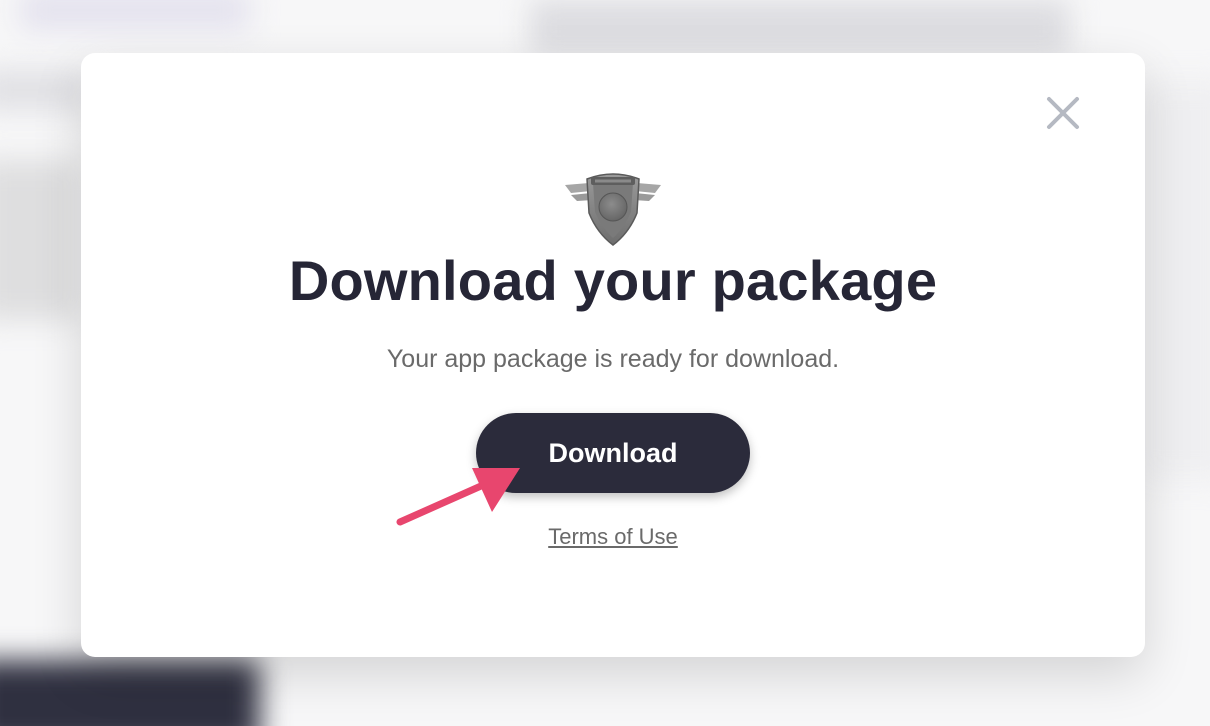 This screenshot has height=726, width=1210. Describe the element at coordinates (613, 280) in the screenshot. I see `modal-title: Download your package` at that location.